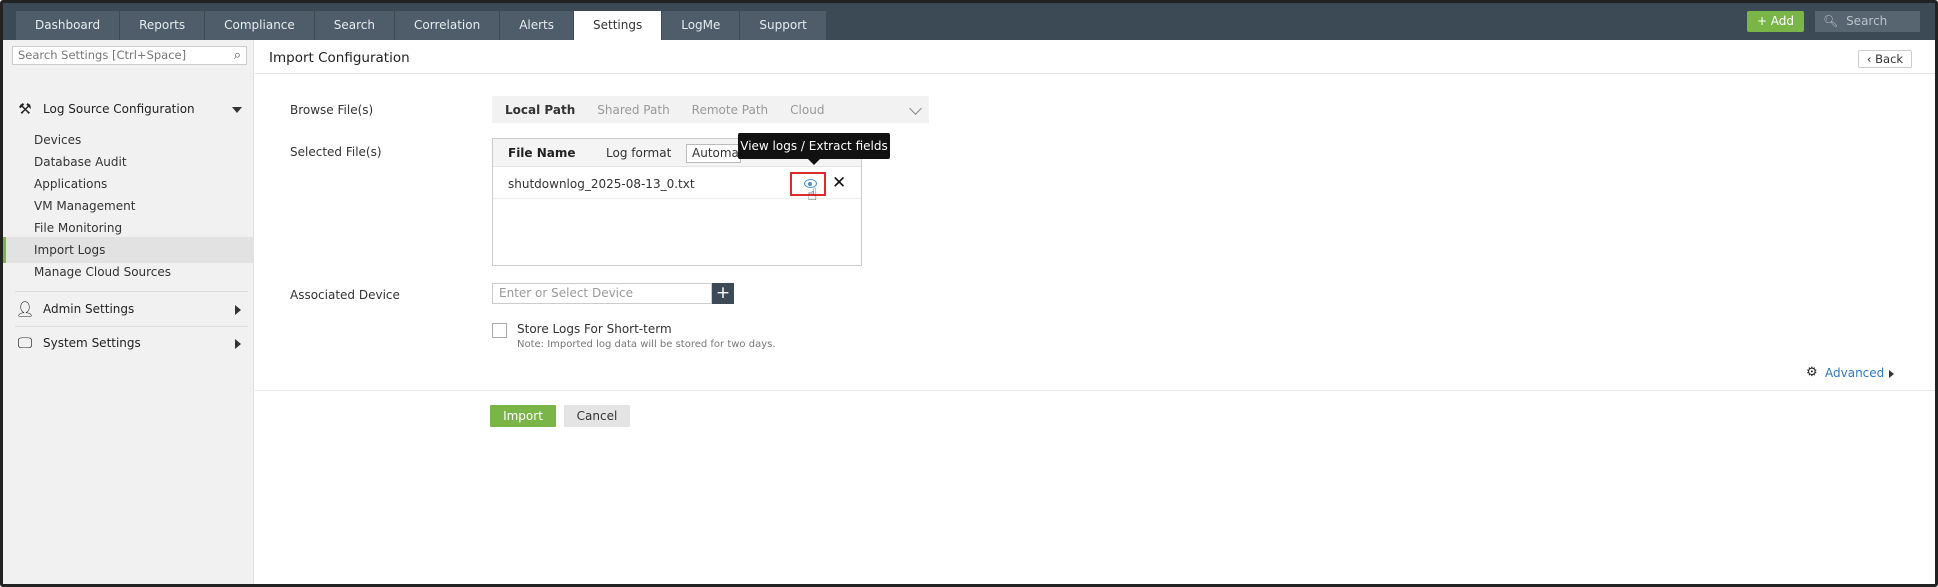 This screenshot has width=1938, height=587. What do you see at coordinates (723, 293) in the screenshot?
I see `add-device-button: +` at bounding box center [723, 293].